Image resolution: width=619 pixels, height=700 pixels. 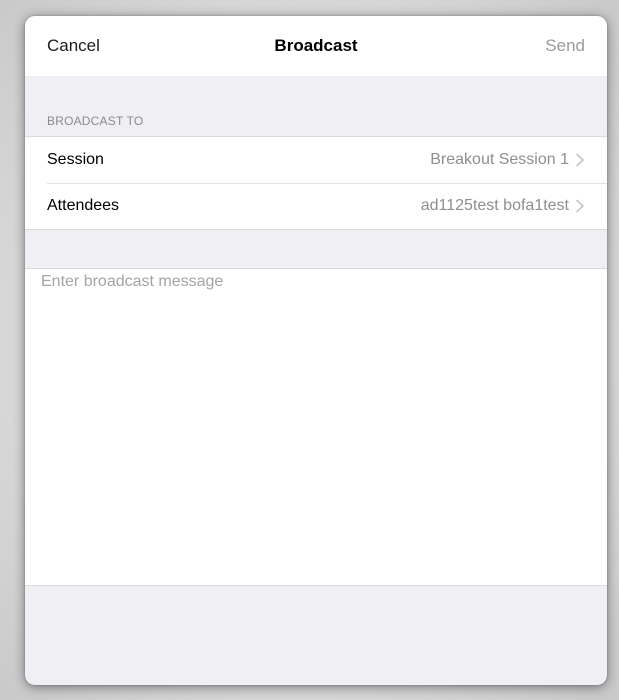 What do you see at coordinates (316, 160) in the screenshot?
I see `session-row: Session Breakout Session 1` at bounding box center [316, 160].